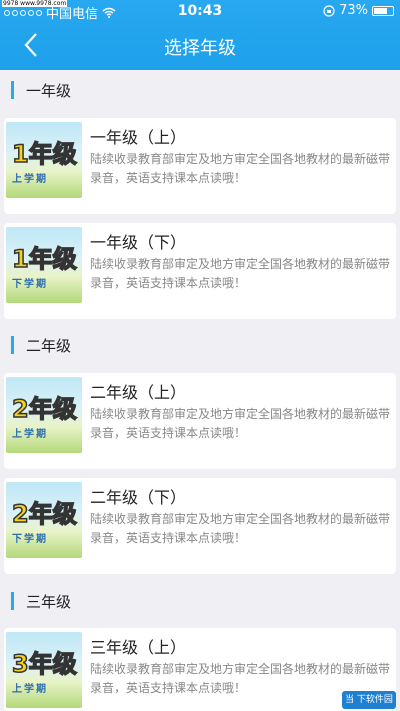 This screenshot has width=400, height=711. I want to click on card-title: 一年级（上）, so click(138, 137).